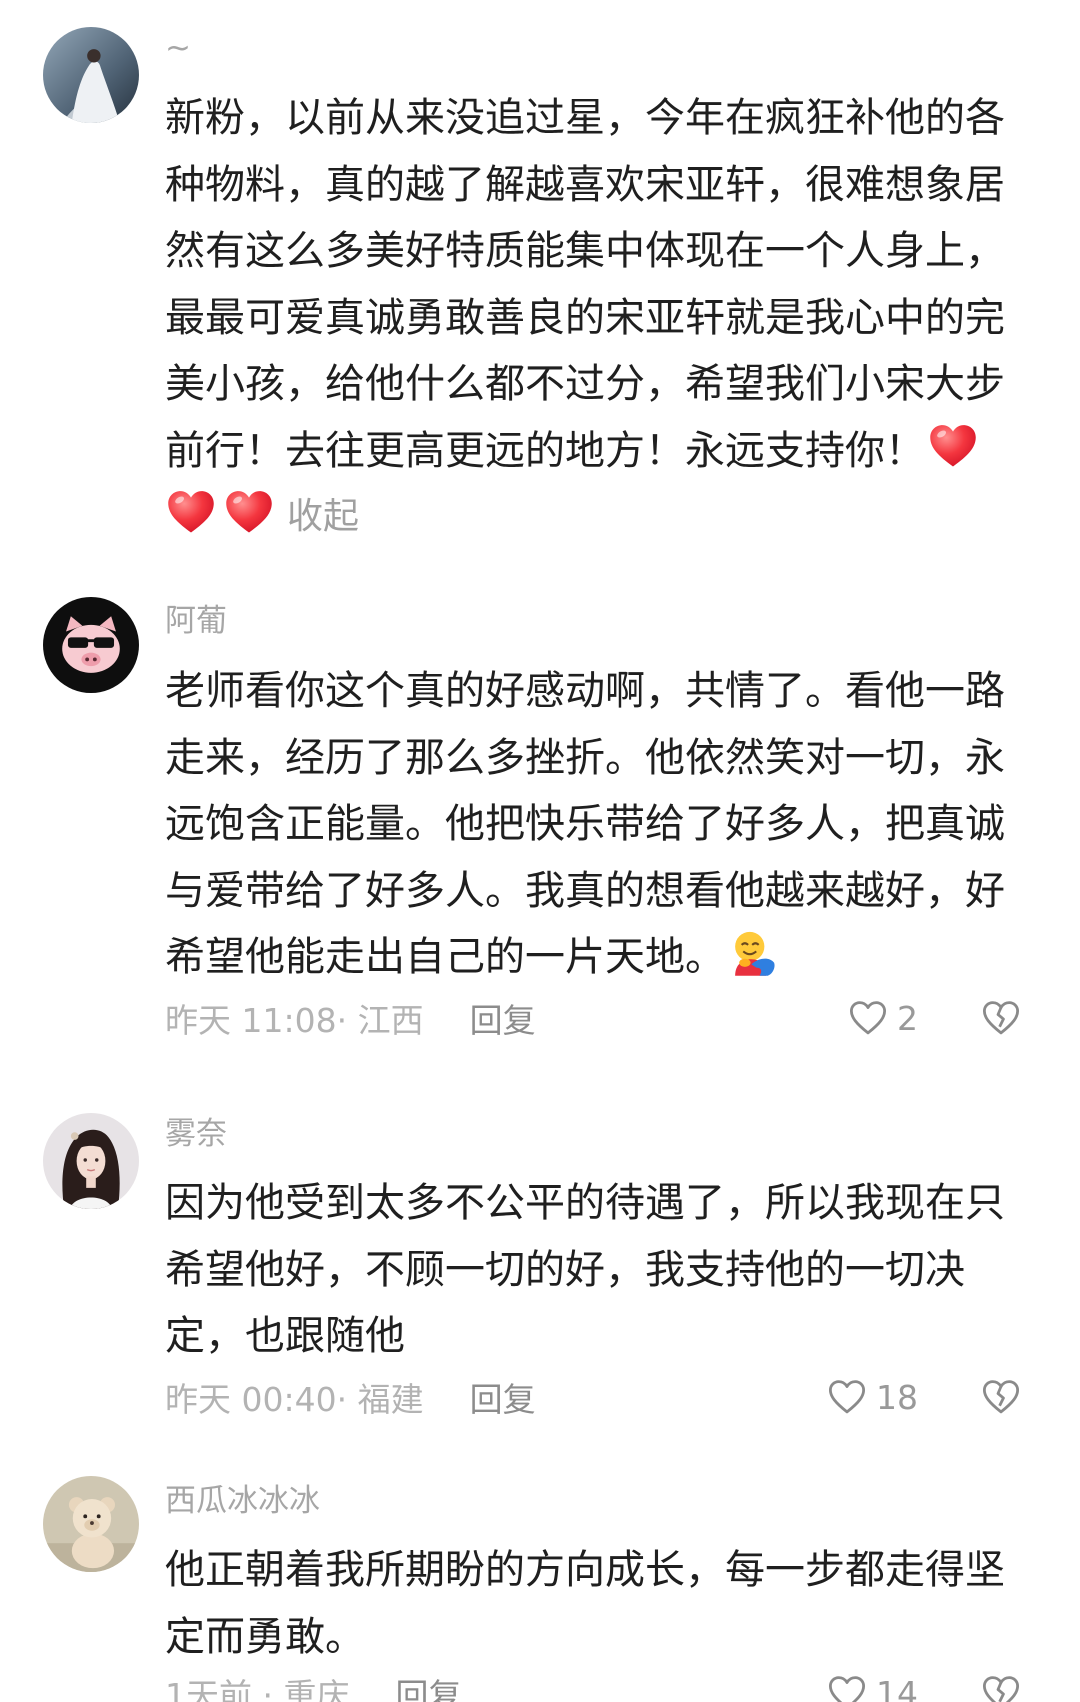 The image size is (1080, 1702). I want to click on username: ~, so click(178, 48).